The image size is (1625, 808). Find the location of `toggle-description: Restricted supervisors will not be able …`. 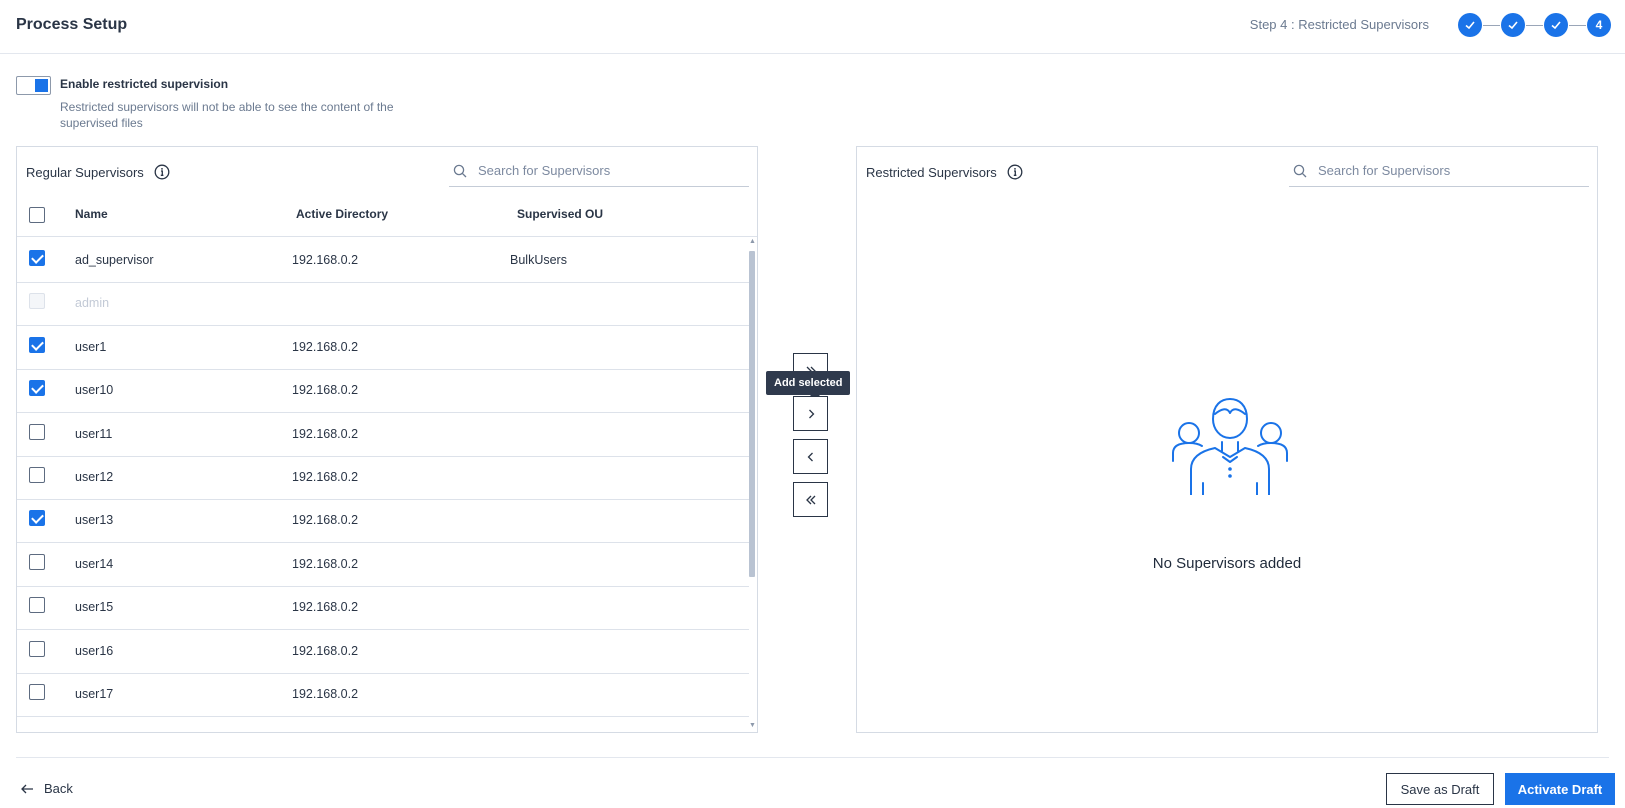

toggle-description: Restricted supervisors will not be able … is located at coordinates (227, 115).